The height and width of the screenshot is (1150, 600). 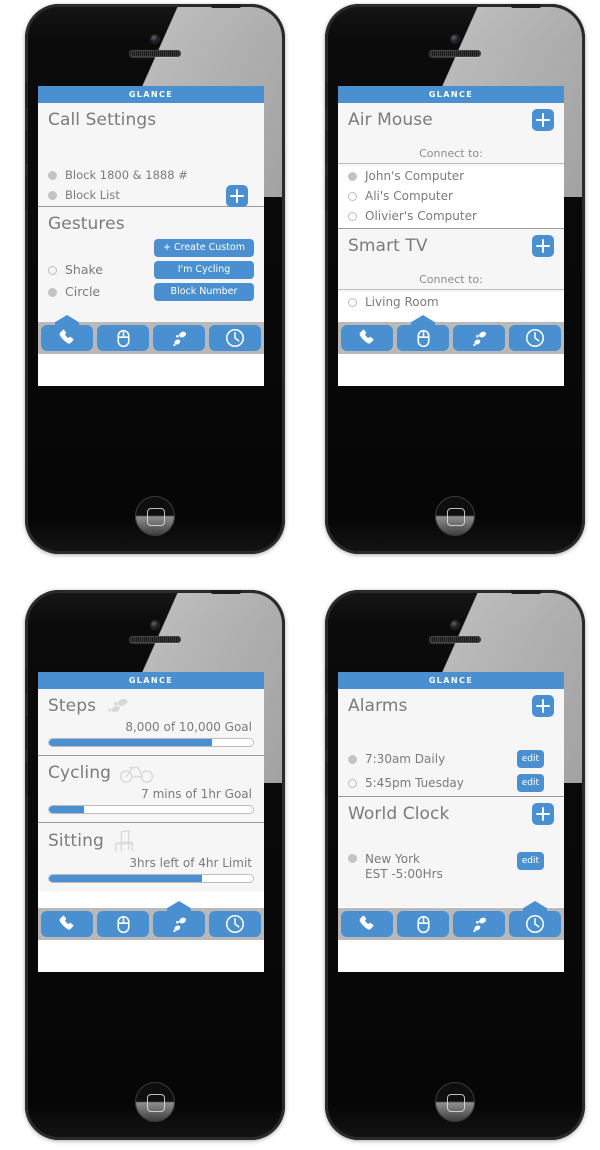 What do you see at coordinates (204, 270) in the screenshot?
I see `gesture-action-button: I'm Cycling` at bounding box center [204, 270].